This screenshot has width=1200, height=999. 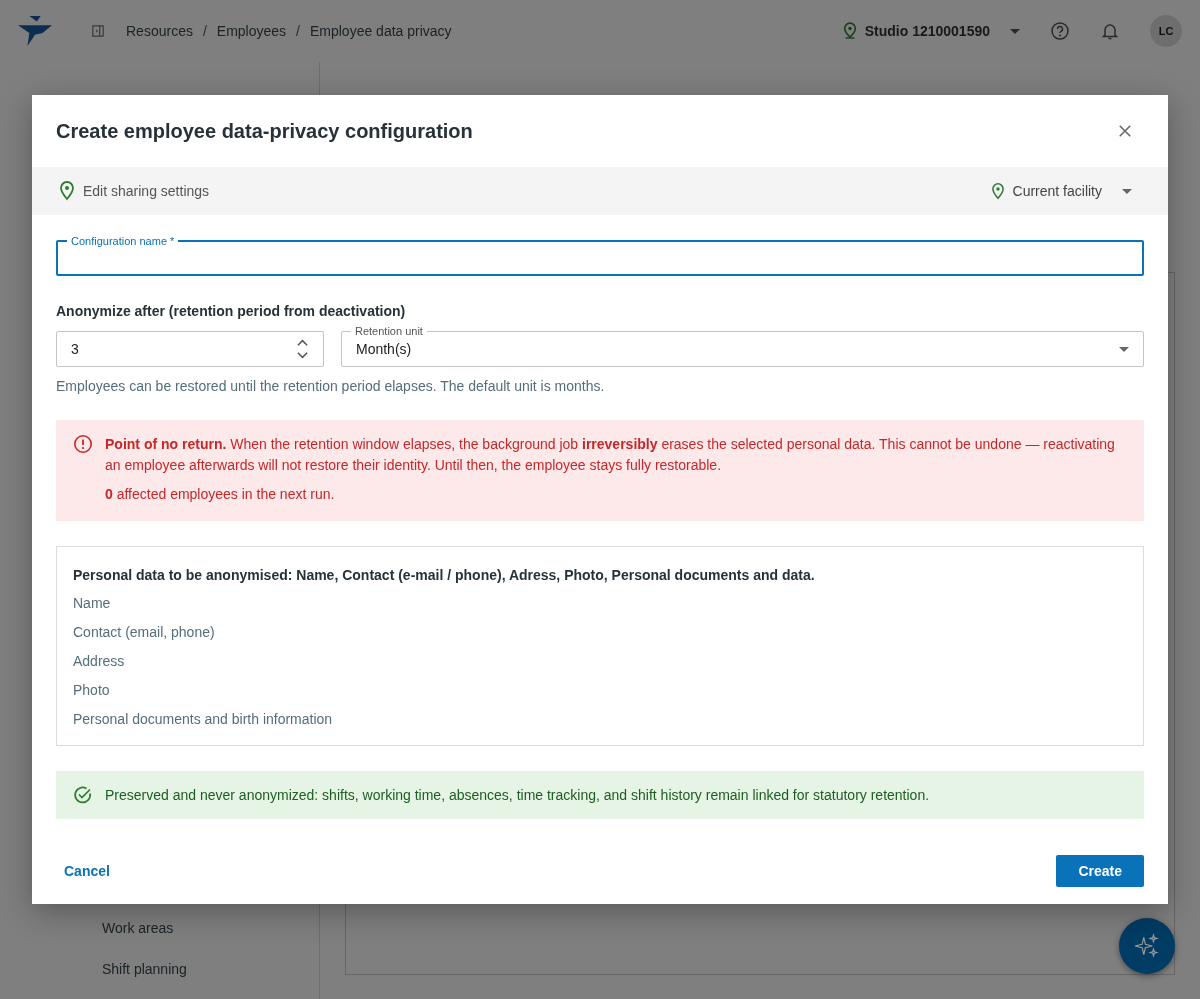 What do you see at coordinates (92, 603) in the screenshot?
I see `data-item: Name` at bounding box center [92, 603].